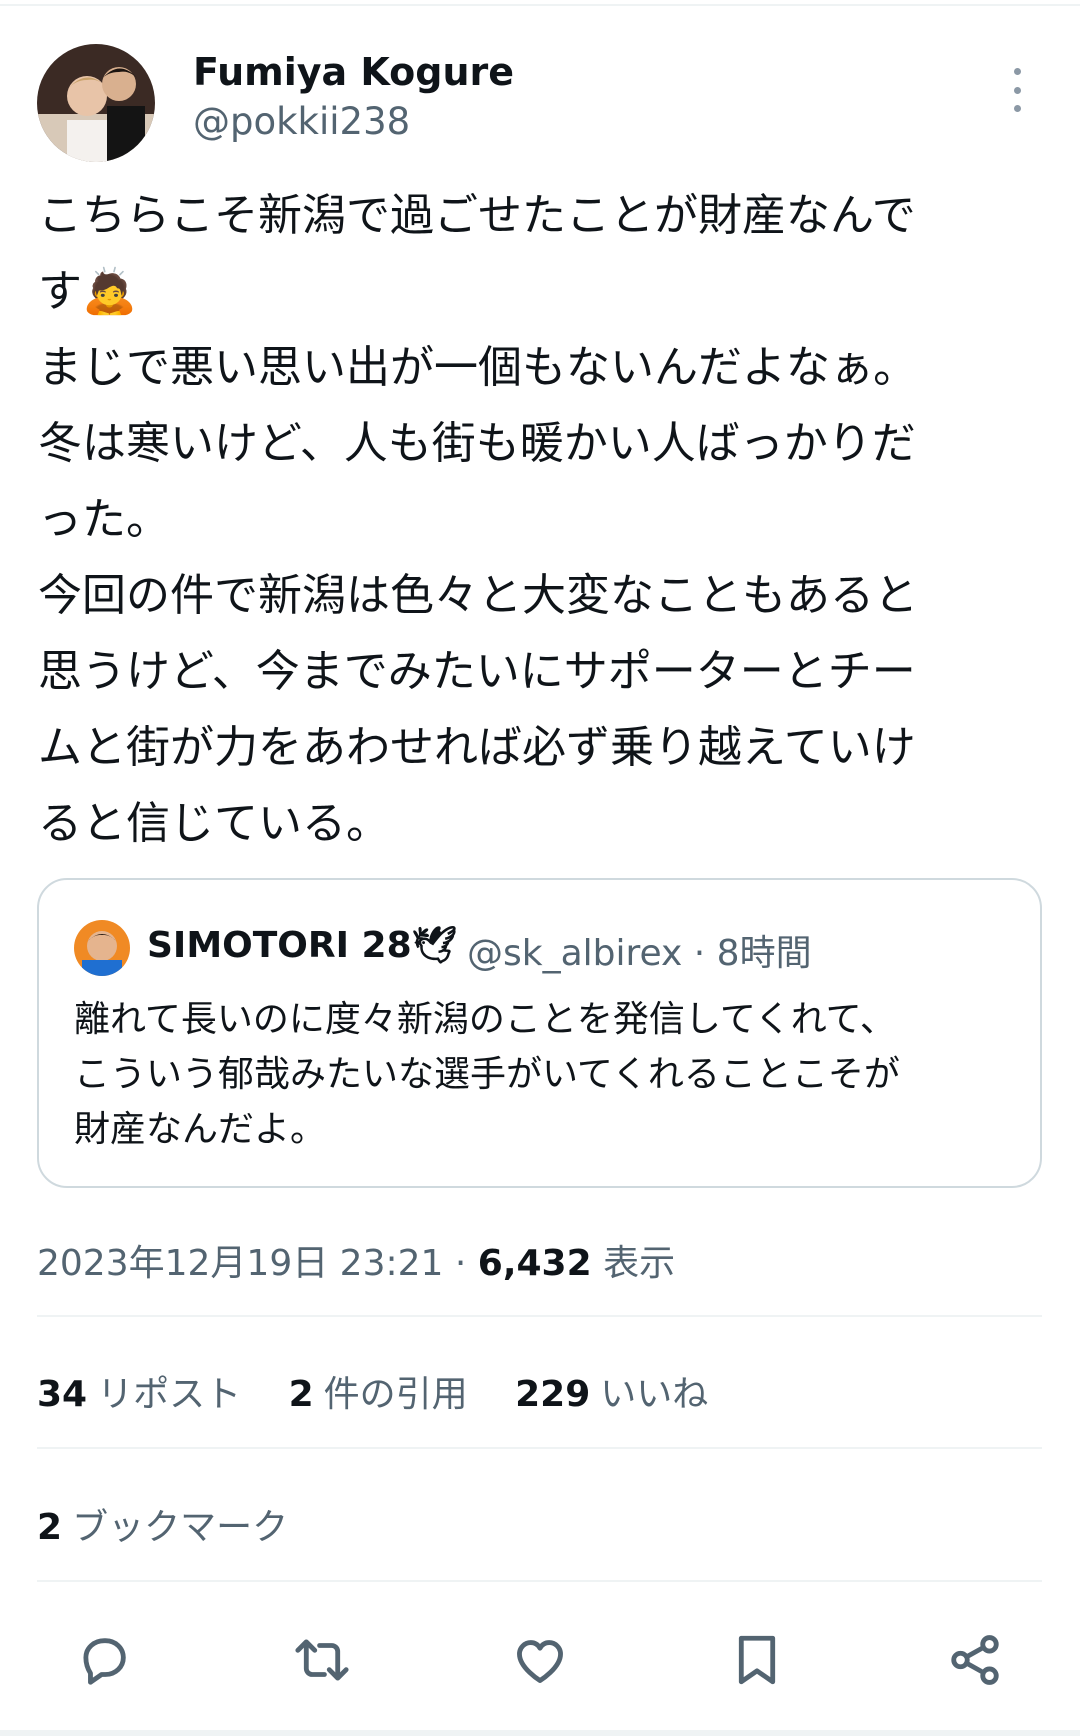  I want to click on author-name: Fumiya Kogure, so click(353, 72).